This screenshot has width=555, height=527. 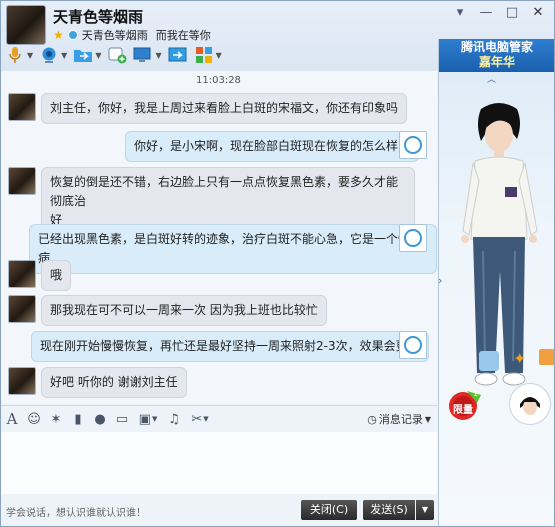 I want to click on message-bubble: 刘主任，你好，我是上周过来看脸上白斑的宋福文，你还有印象吗, so click(x=224, y=108).